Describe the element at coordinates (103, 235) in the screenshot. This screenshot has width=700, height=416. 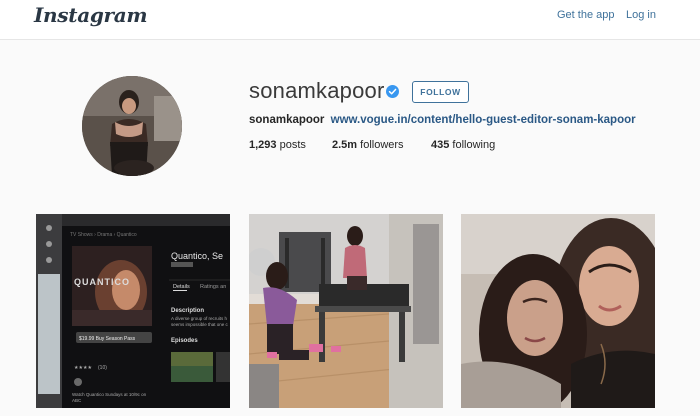
I see `svg-text: TV Shows › Drama › Quantico` at that location.